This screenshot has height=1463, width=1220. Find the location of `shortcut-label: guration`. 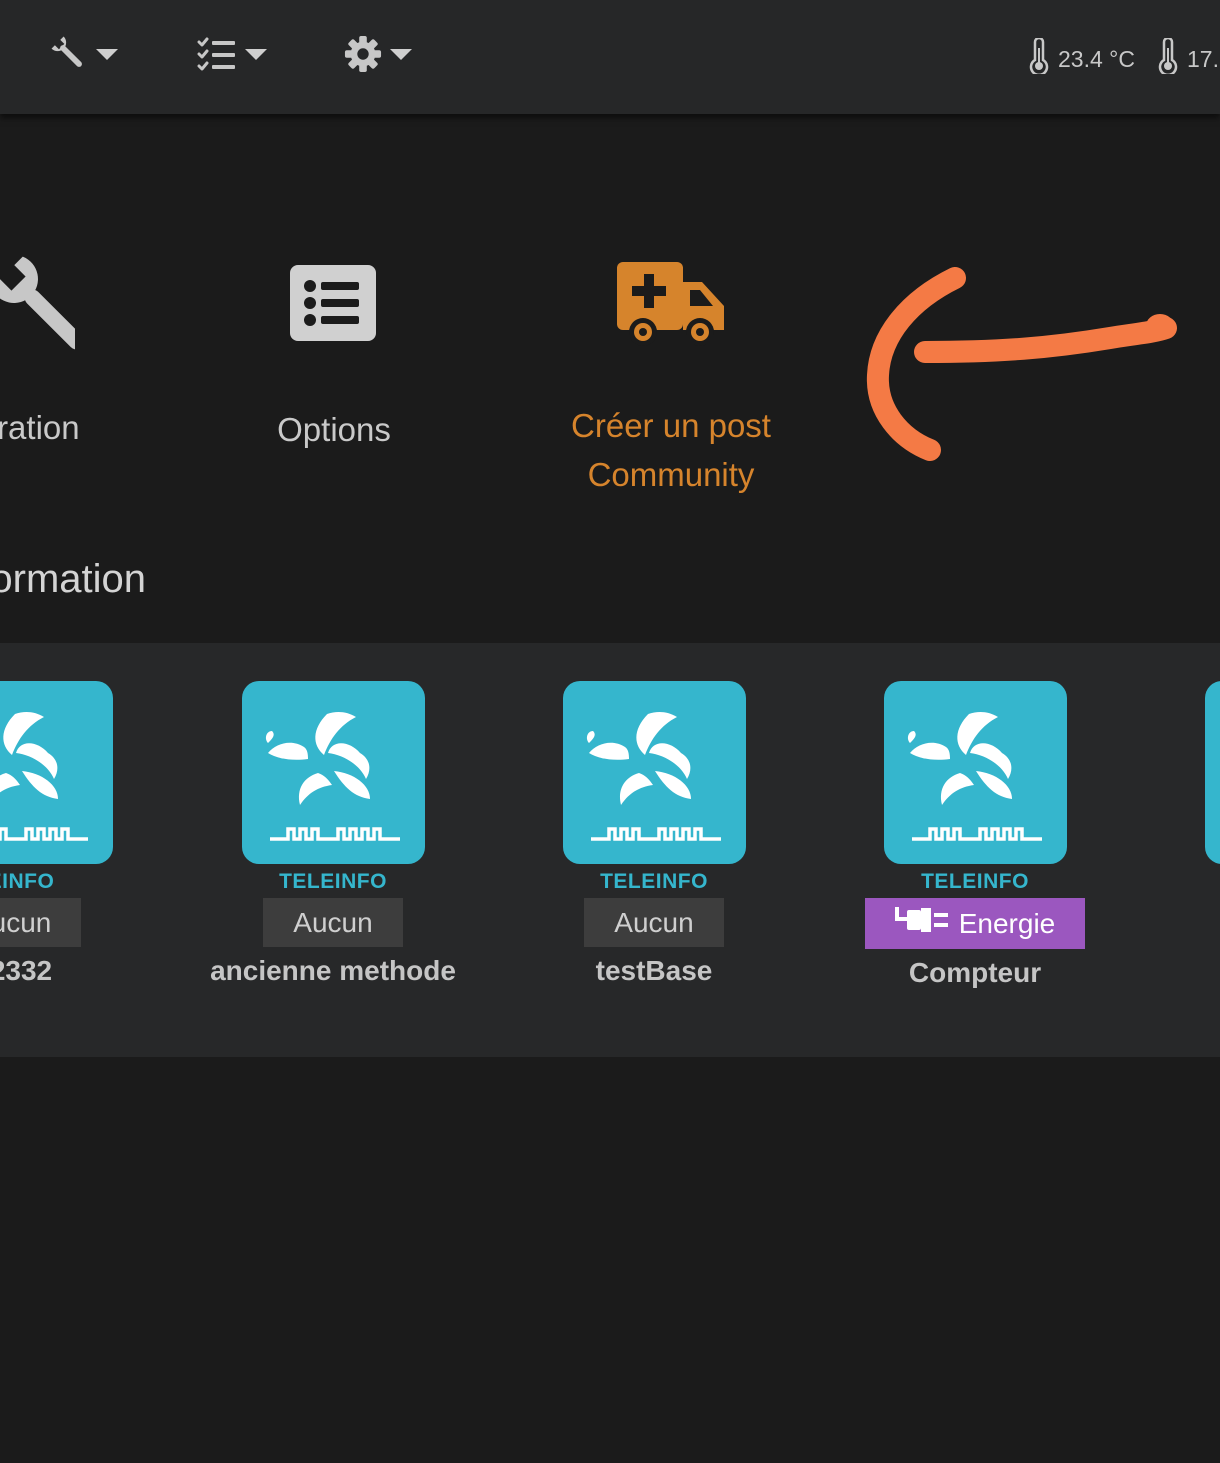

shortcut-label: guration is located at coordinates (40, 427).